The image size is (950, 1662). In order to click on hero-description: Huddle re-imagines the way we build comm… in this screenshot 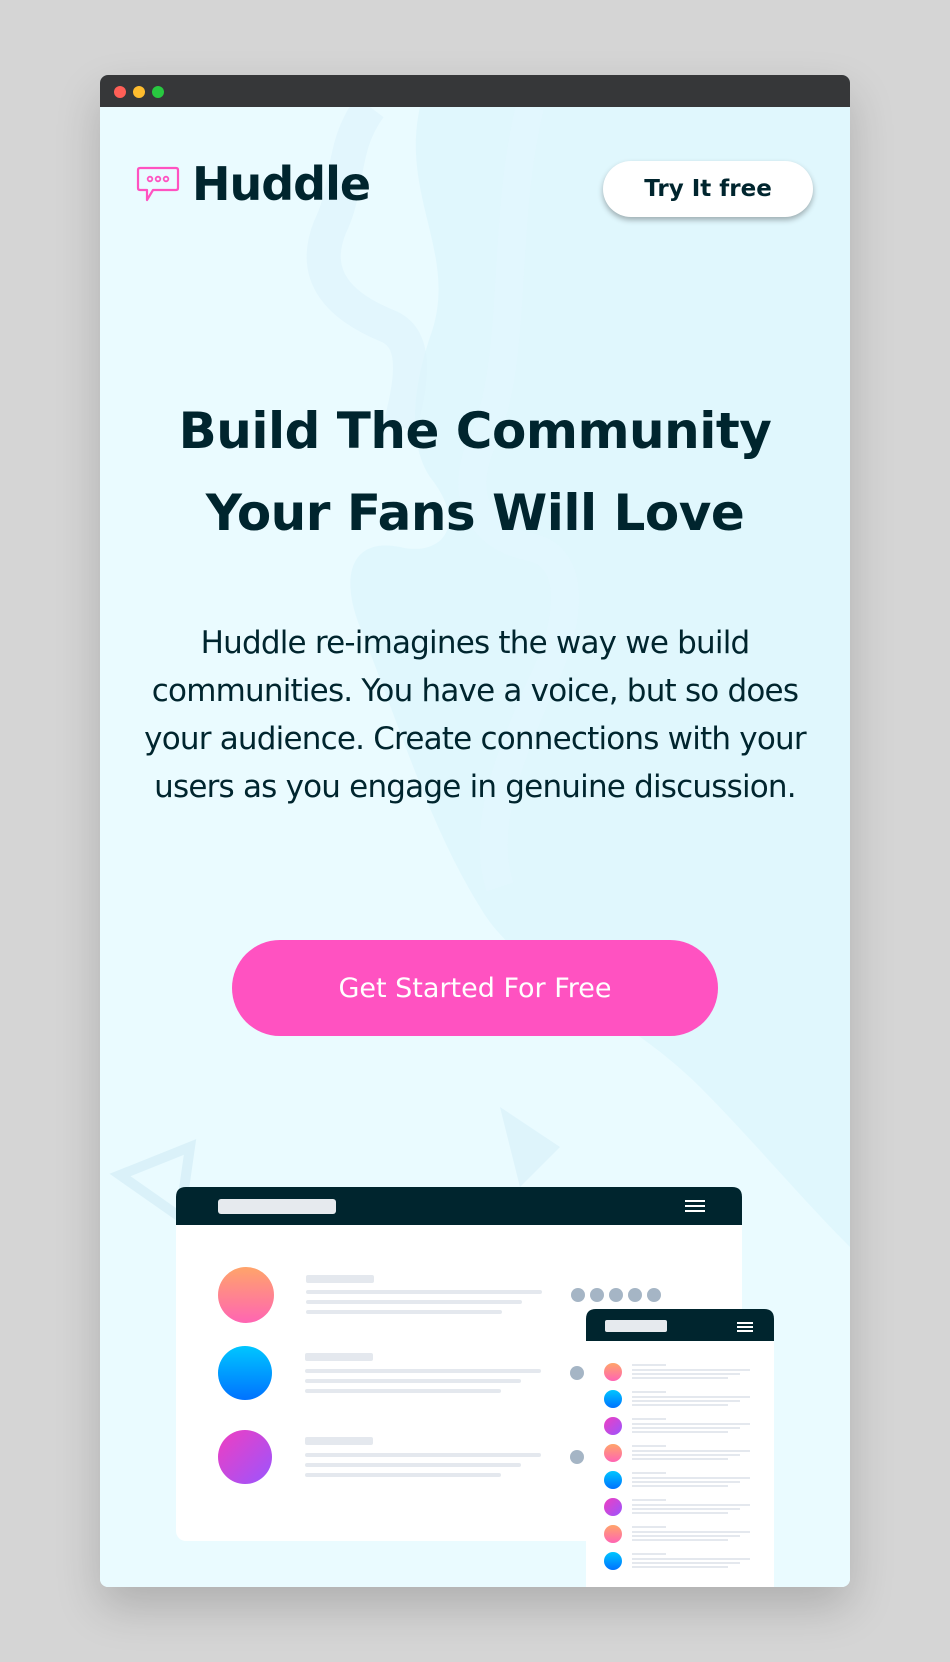, I will do `click(475, 715)`.